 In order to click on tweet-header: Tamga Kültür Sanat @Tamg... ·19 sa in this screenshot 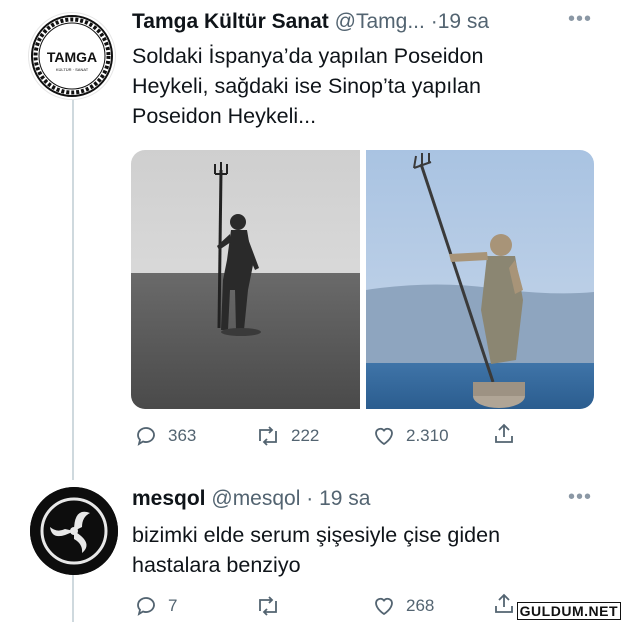, I will do `click(310, 22)`.